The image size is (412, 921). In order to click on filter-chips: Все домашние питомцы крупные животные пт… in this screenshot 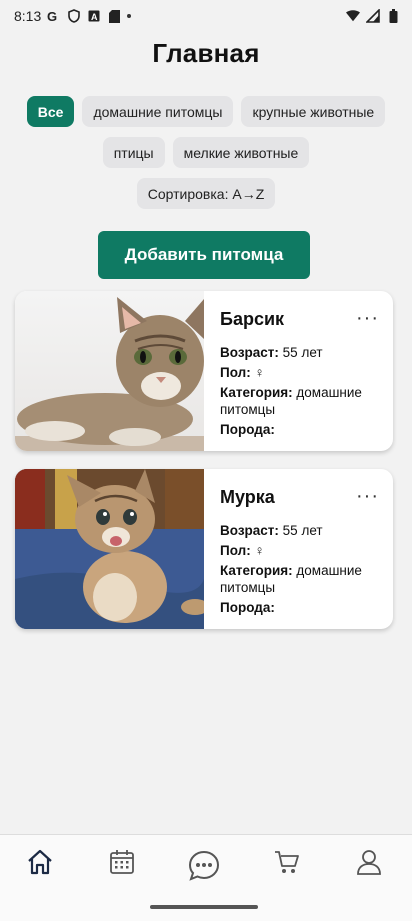, I will do `click(206, 157)`.